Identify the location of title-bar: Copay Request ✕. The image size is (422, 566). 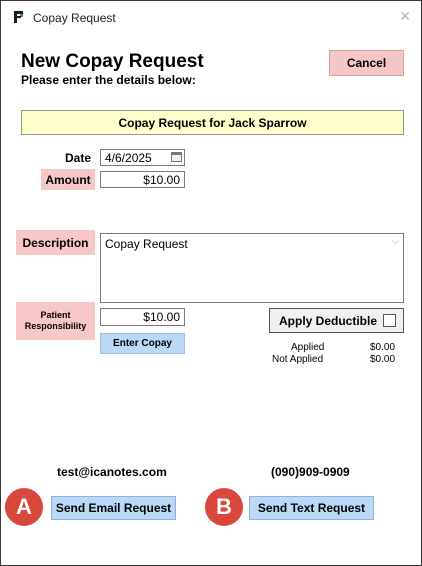
(211, 18).